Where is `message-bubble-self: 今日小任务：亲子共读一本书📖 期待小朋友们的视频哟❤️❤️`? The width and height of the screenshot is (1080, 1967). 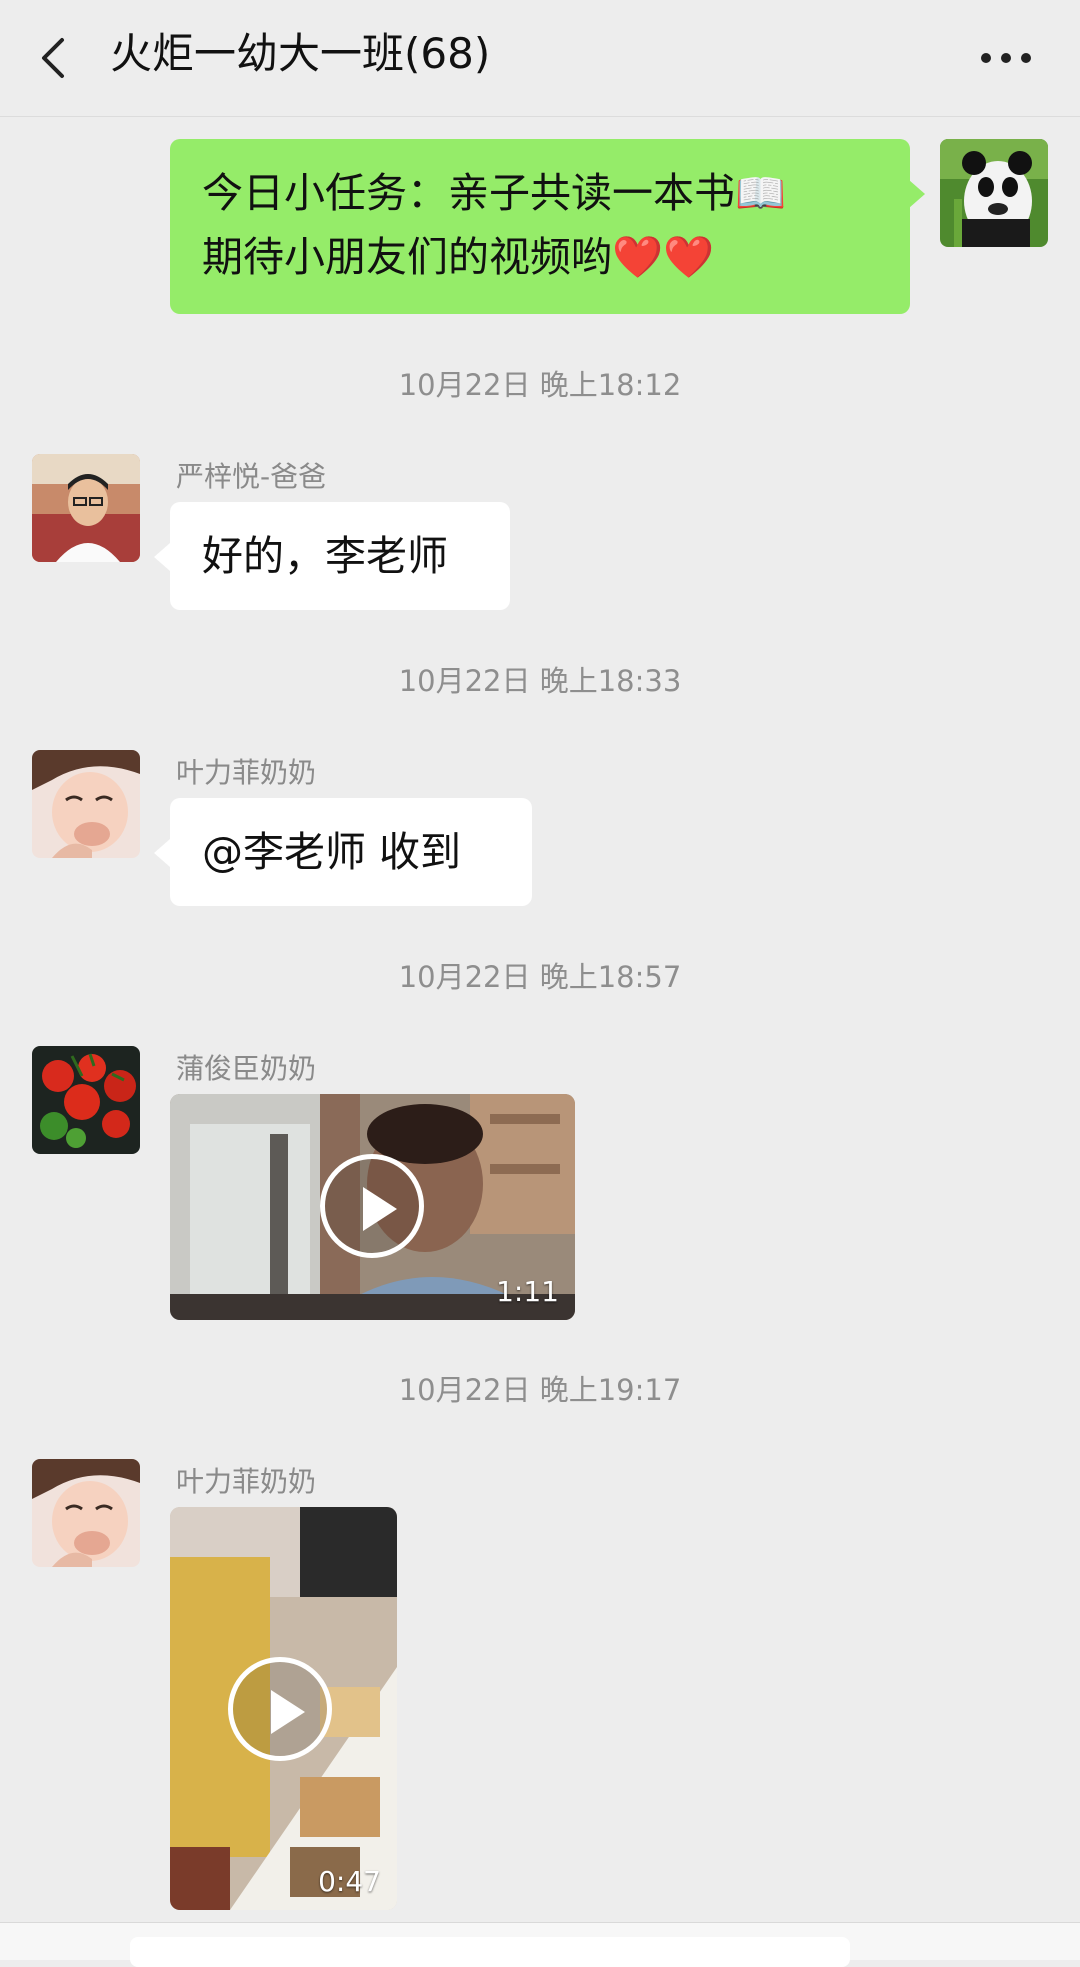
message-bubble-self: 今日小任务：亲子共读一本书📖 期待小朋友们的视频哟❤️❤️ is located at coordinates (540, 226).